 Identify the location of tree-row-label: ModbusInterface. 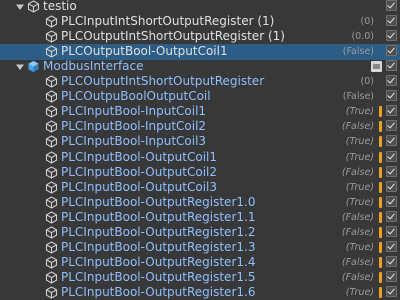
(93, 66).